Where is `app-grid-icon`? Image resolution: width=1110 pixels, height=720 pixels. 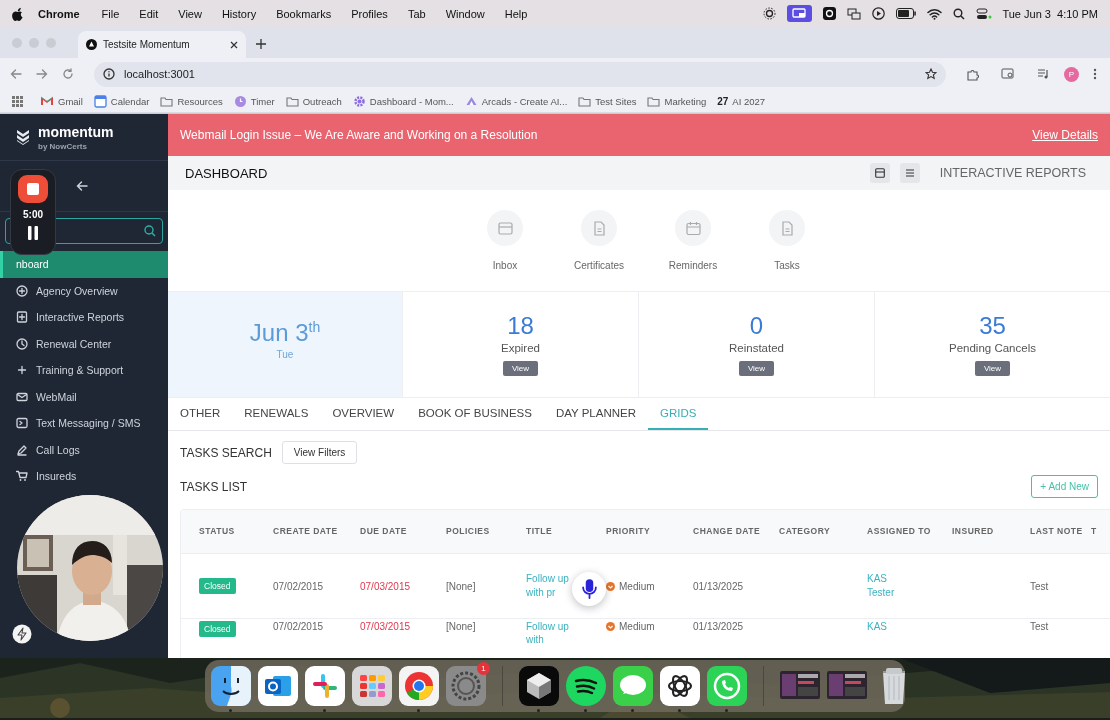 app-grid-icon is located at coordinates (372, 686).